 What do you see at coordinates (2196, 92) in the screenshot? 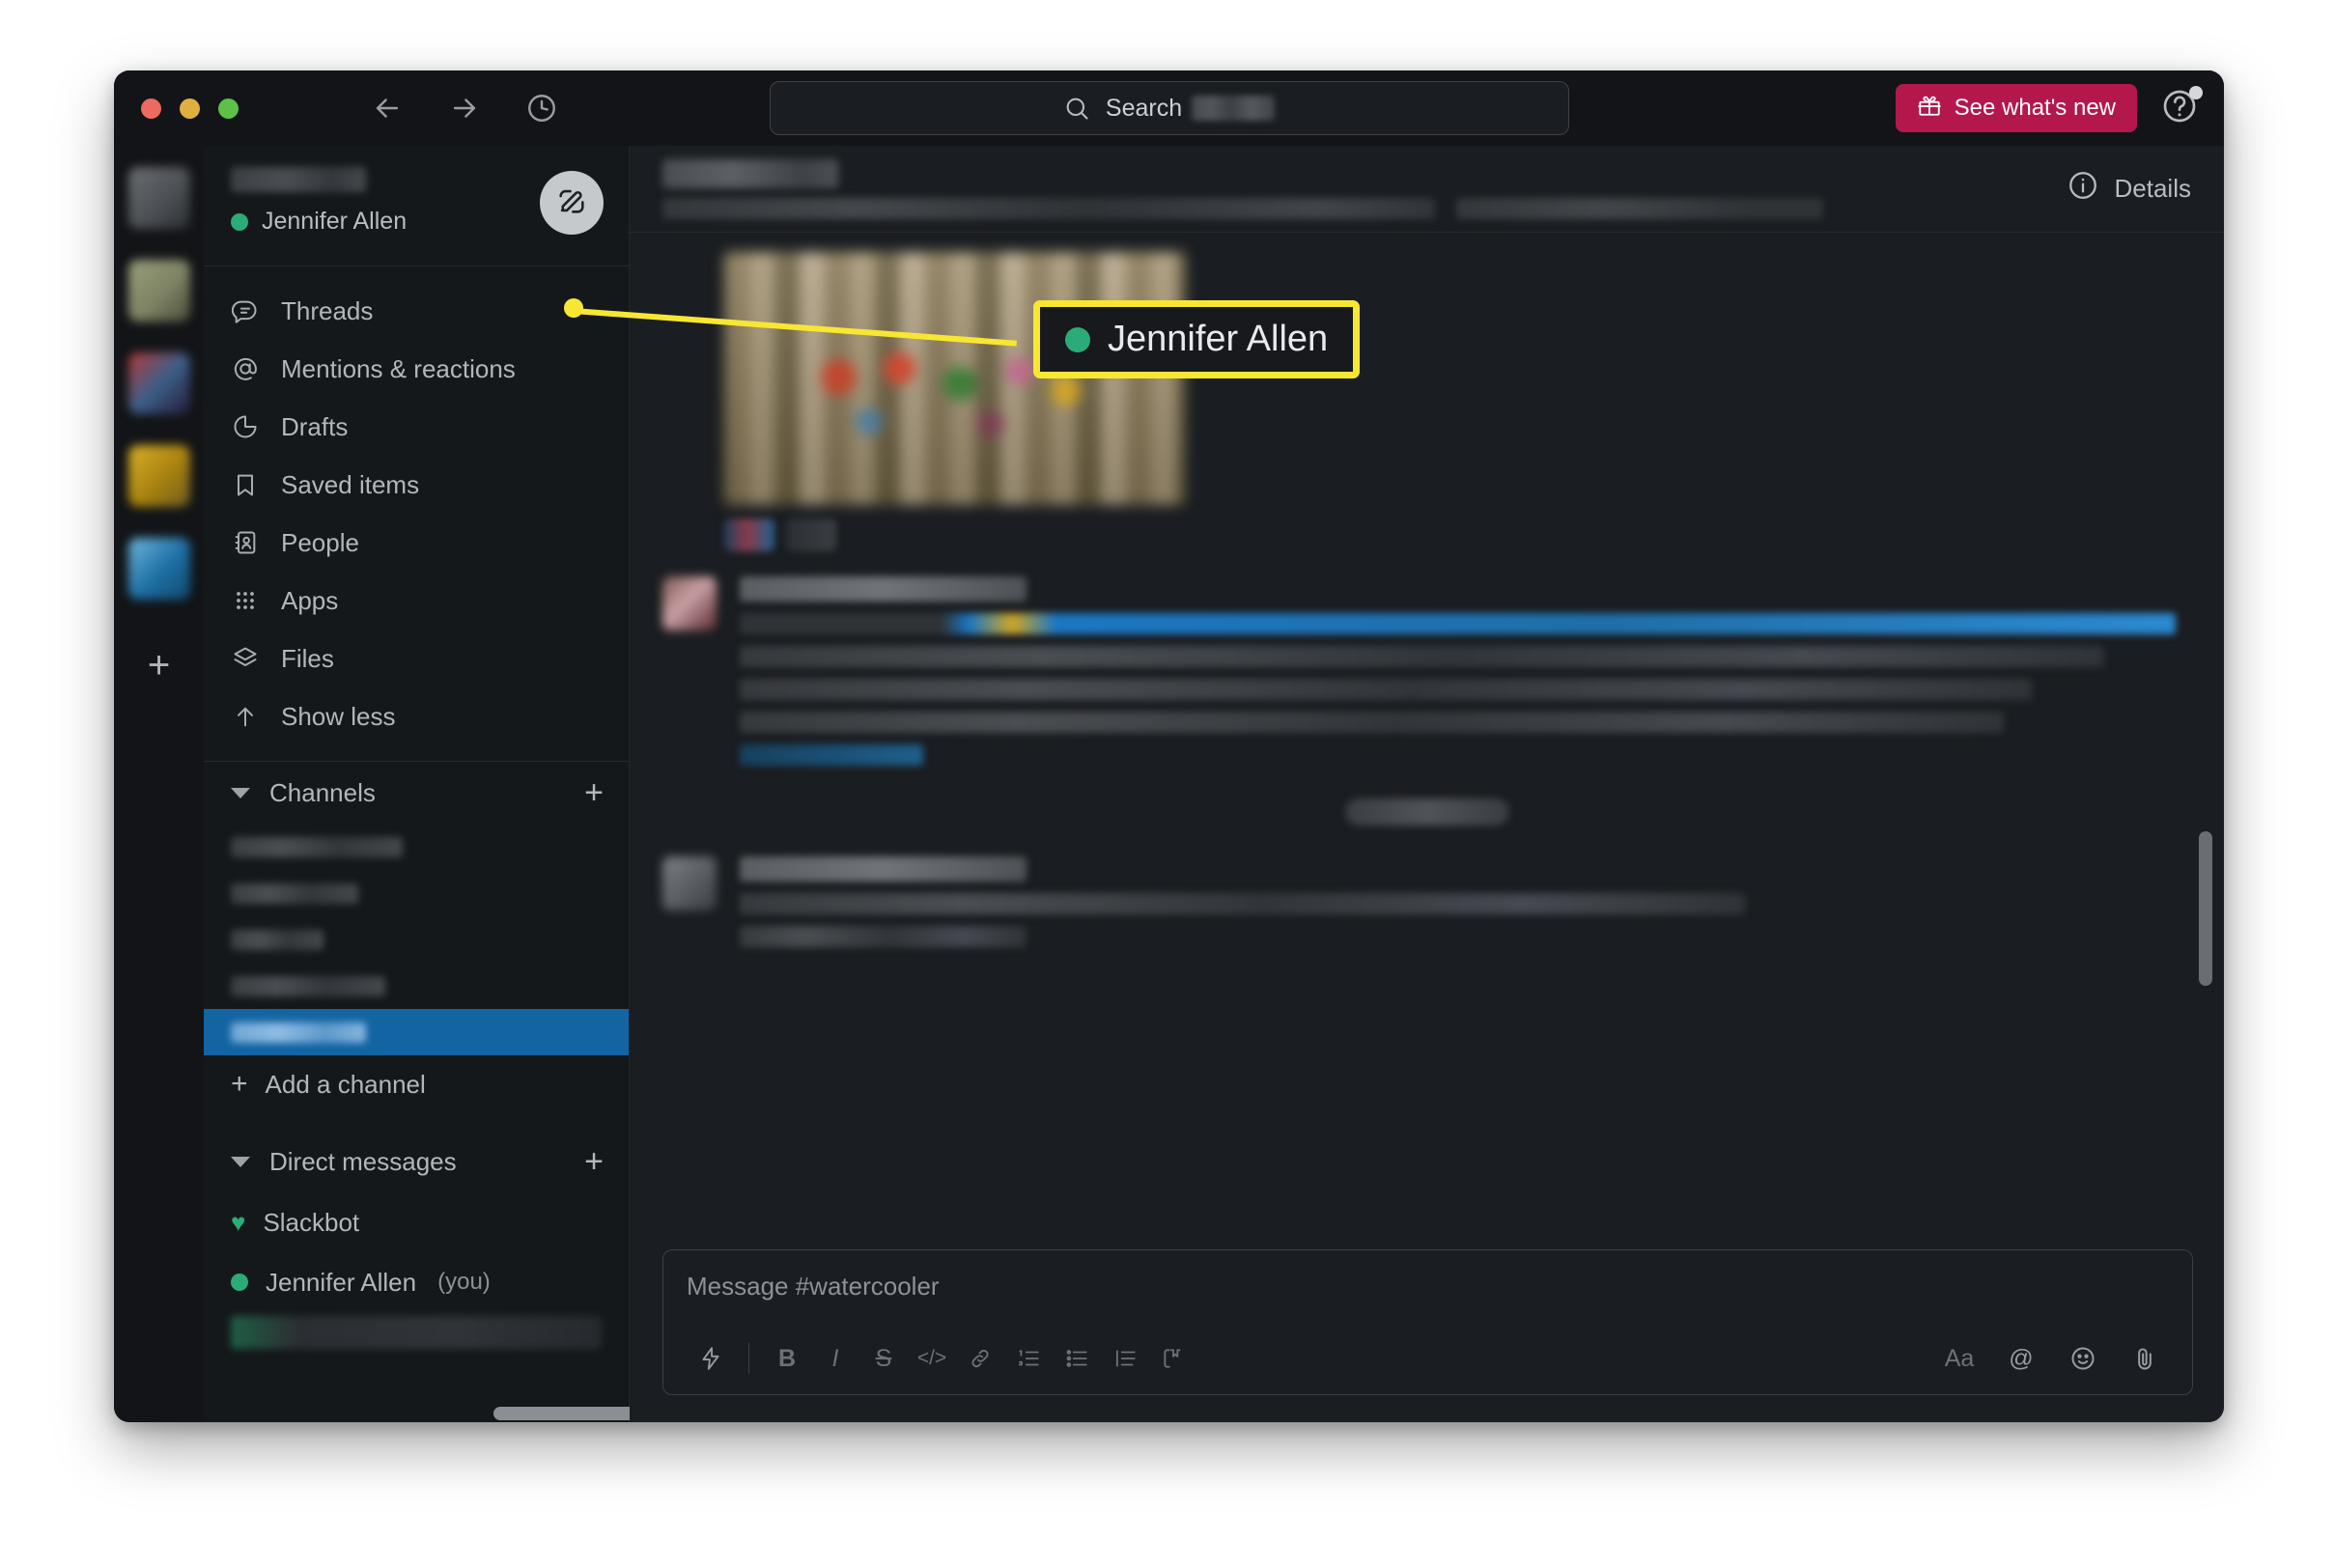
I see `help-notification-badge` at bounding box center [2196, 92].